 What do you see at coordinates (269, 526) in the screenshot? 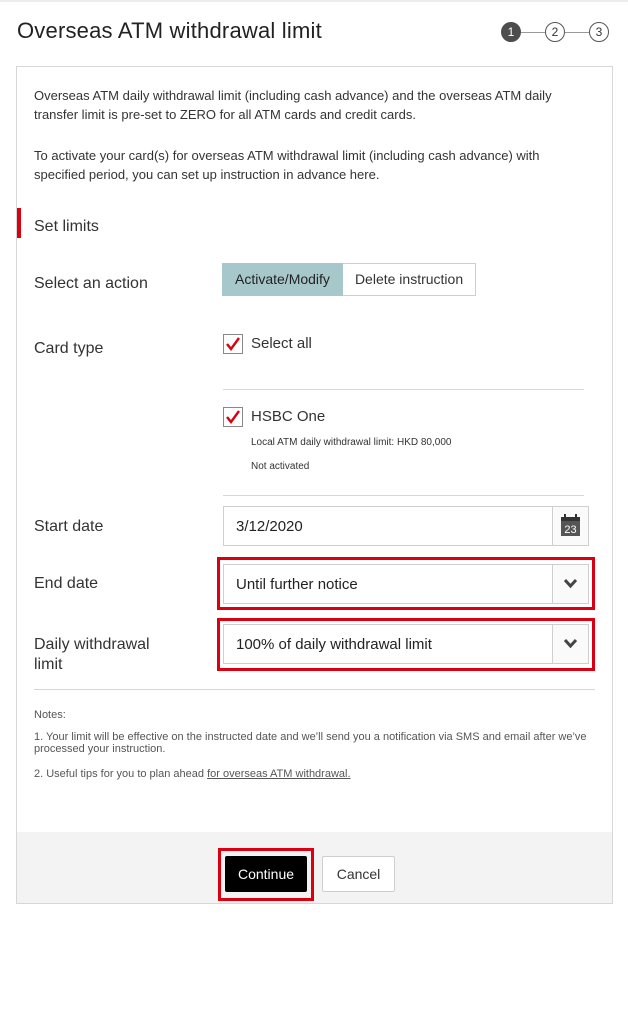
I see `start-date-value: 3/12/2020` at bounding box center [269, 526].